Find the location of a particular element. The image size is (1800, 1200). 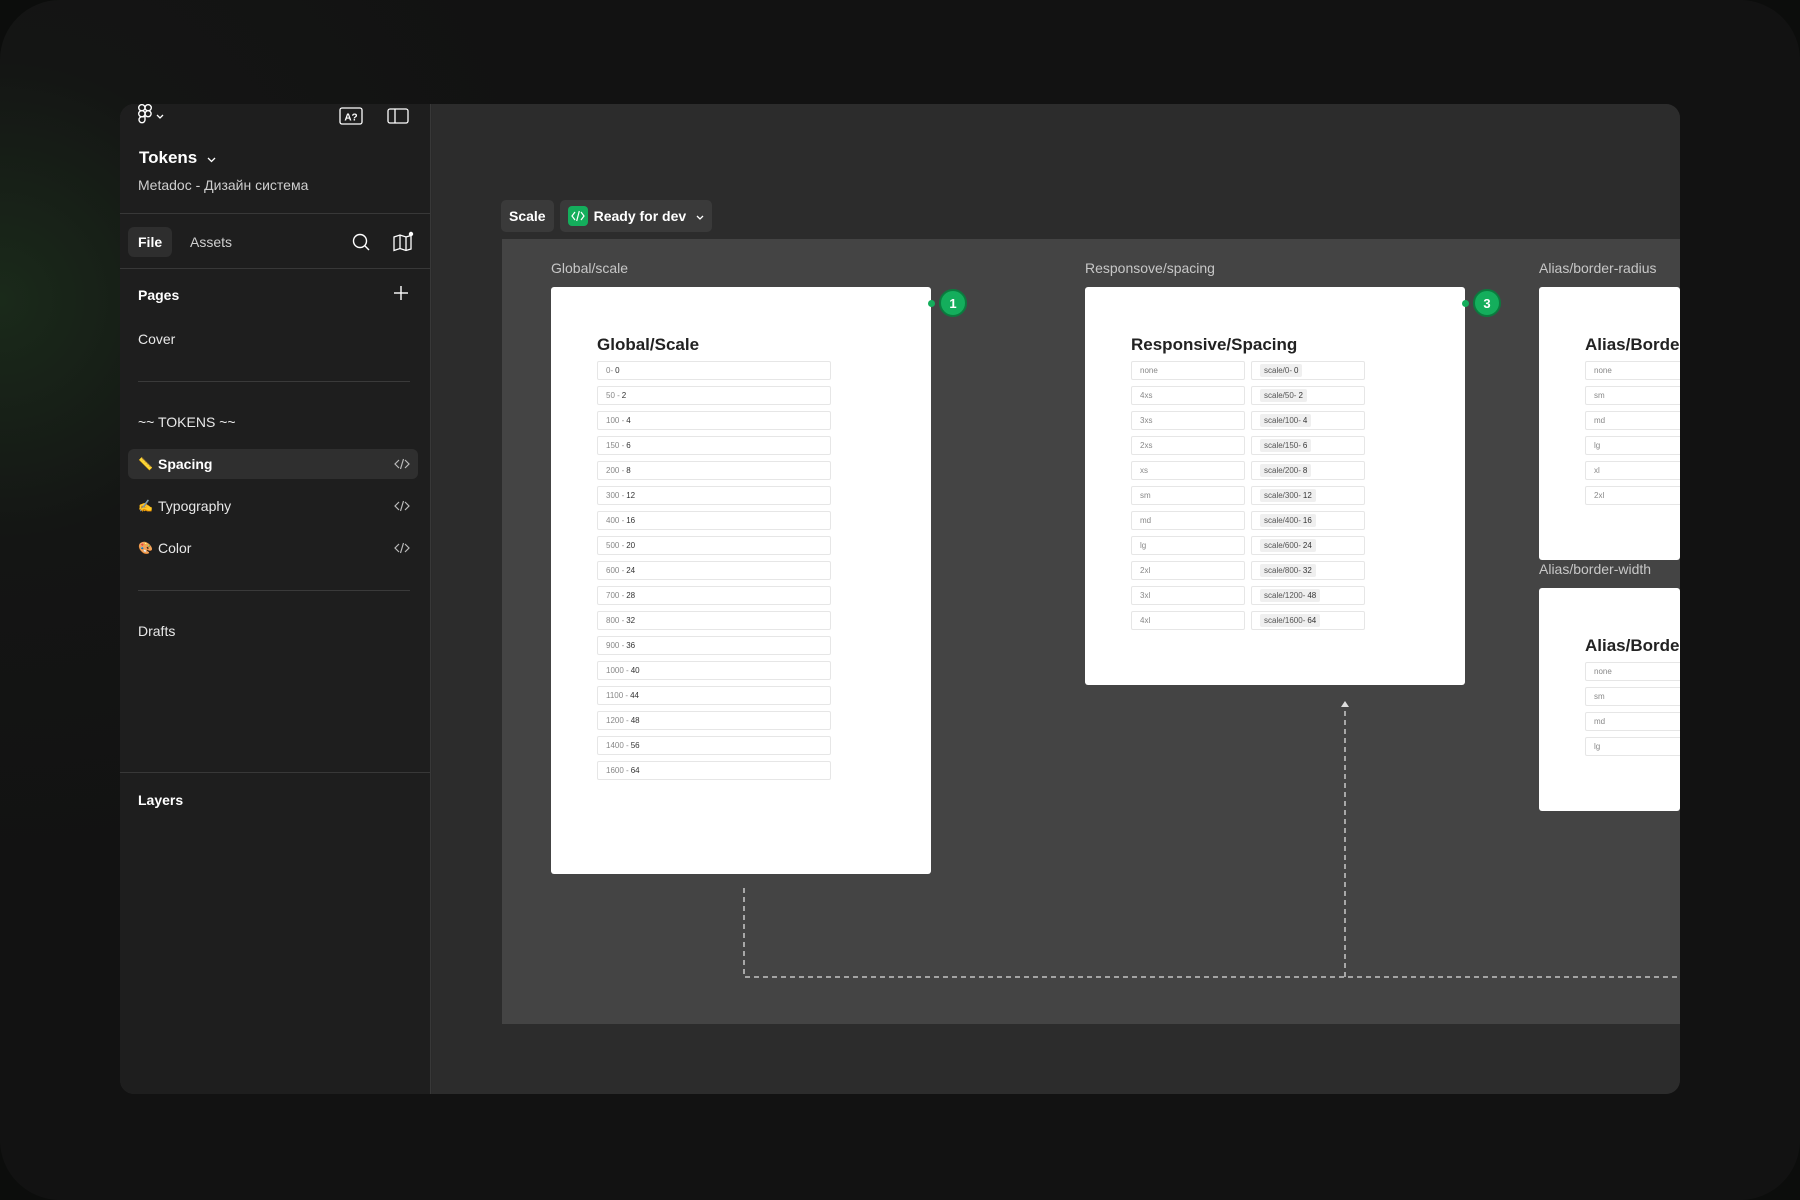

token-name-cell: none is located at coordinates (1188, 370).